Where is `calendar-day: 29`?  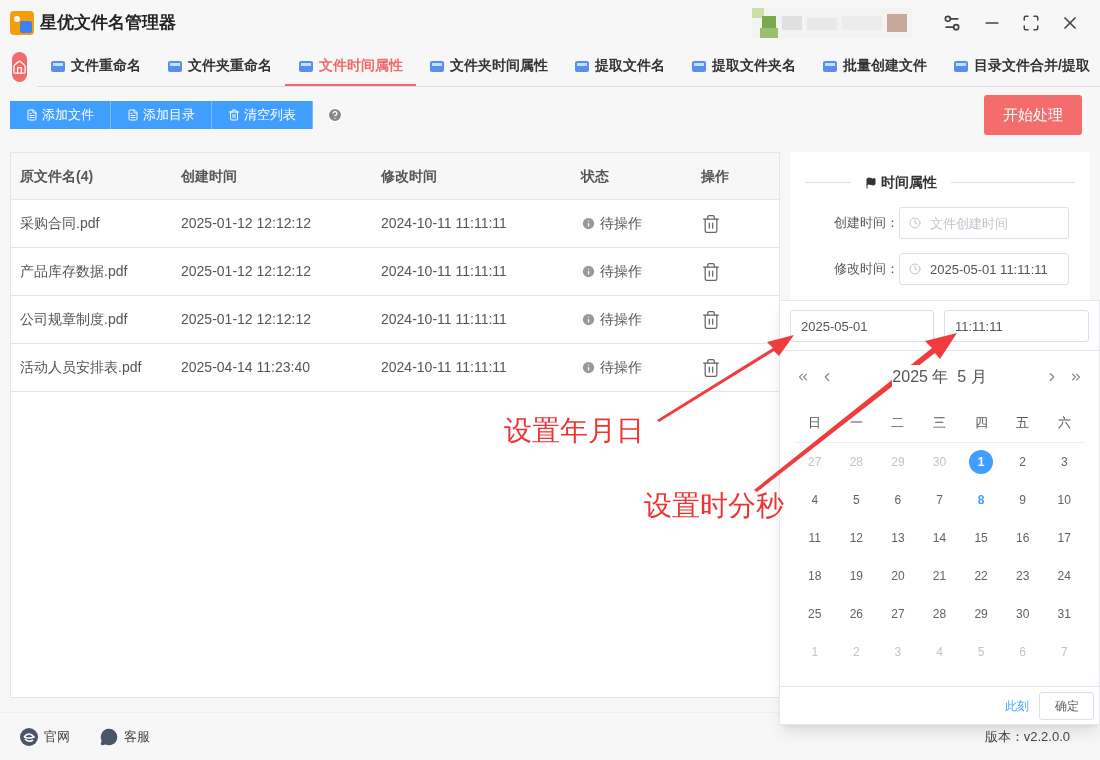
calendar-day: 29 is located at coordinates (981, 614).